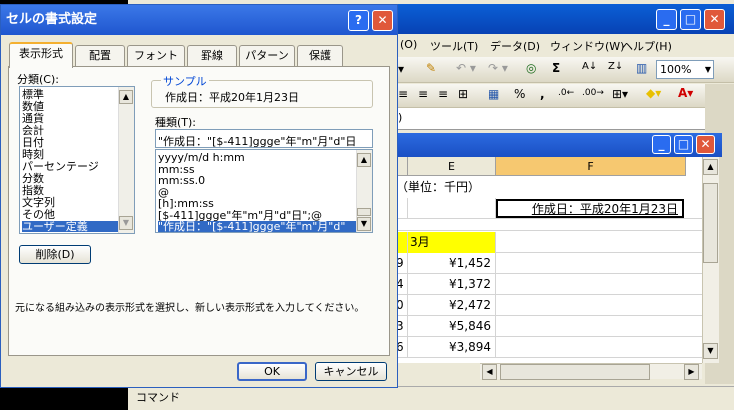 This screenshot has width=734, height=410. Describe the element at coordinates (685, 93) in the screenshot. I see `font-color-icon: A▾` at that location.